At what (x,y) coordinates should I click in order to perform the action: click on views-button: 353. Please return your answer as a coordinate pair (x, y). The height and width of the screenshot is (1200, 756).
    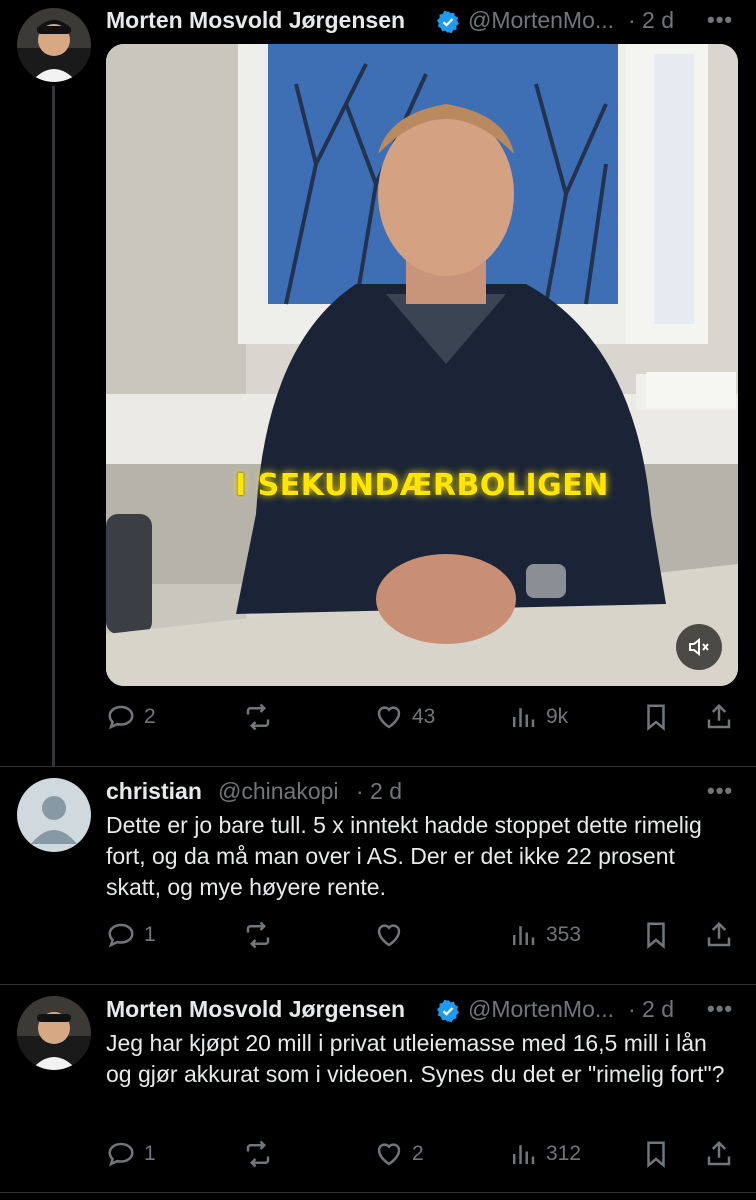
    Looking at the image, I should click on (544, 935).